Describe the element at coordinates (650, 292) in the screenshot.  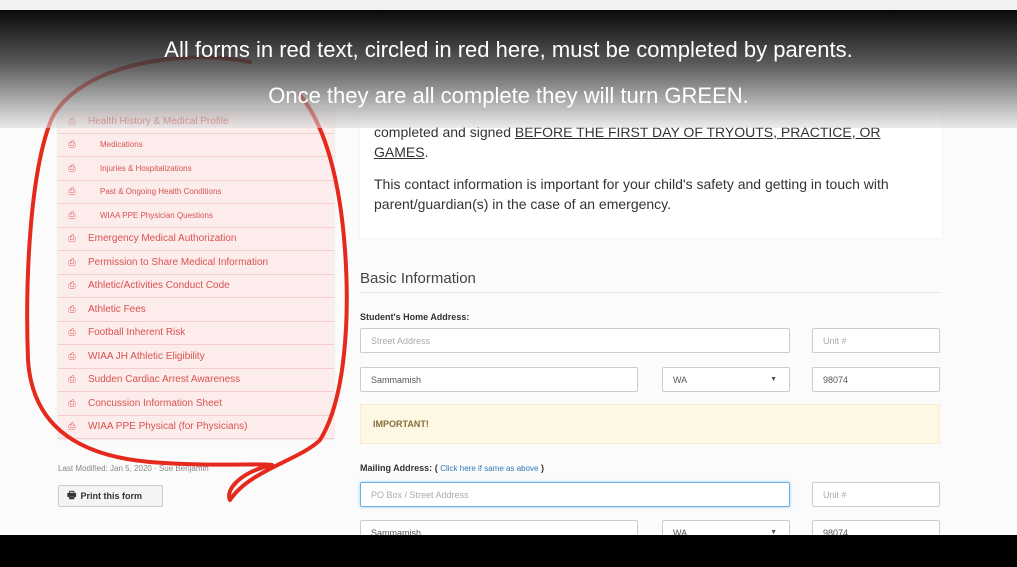
I see `section-divider` at that location.